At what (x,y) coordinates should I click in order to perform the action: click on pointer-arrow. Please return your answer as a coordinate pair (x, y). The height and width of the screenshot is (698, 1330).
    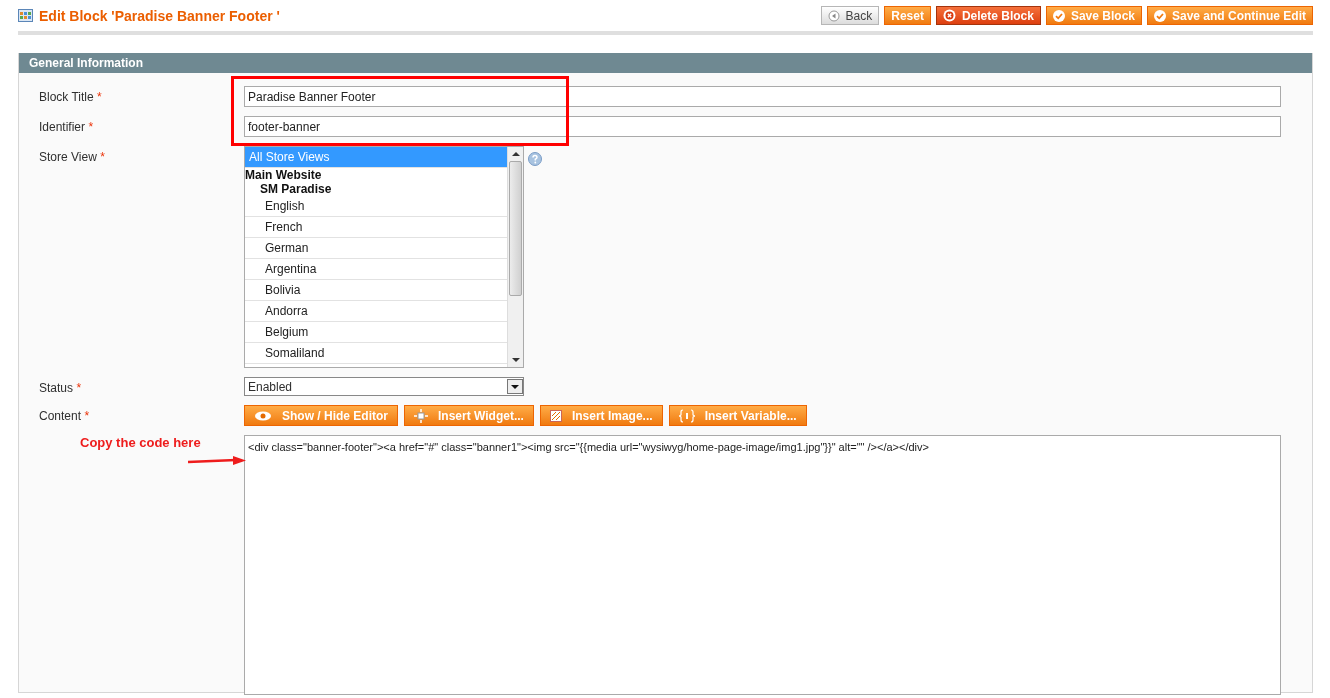
    Looking at the image, I should click on (217, 461).